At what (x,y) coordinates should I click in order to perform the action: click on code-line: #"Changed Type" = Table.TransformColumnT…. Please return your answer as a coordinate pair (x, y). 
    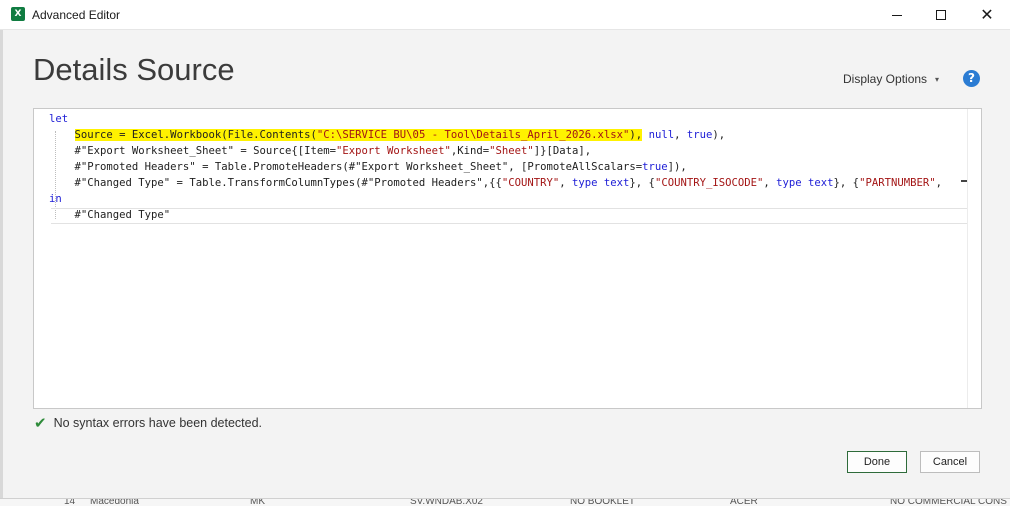
    Looking at the image, I should click on (496, 183).